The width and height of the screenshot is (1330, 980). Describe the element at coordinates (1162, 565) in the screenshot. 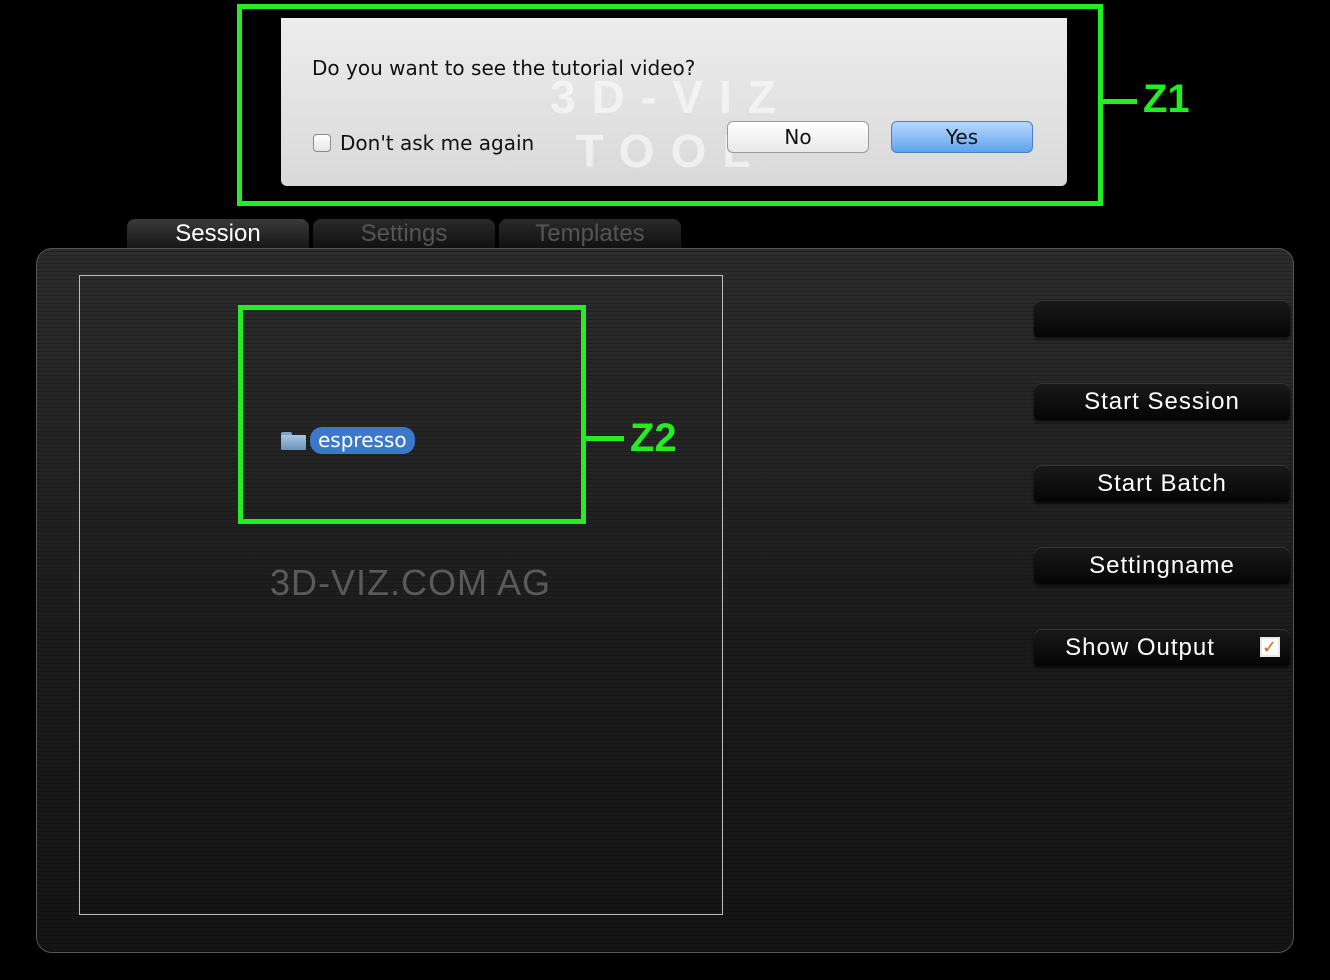

I see `settingname-button: Settingname` at that location.